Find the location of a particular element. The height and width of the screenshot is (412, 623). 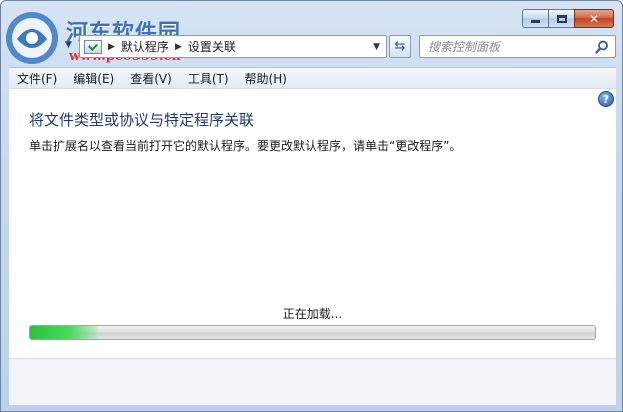

maximize-button is located at coordinates (561, 18).